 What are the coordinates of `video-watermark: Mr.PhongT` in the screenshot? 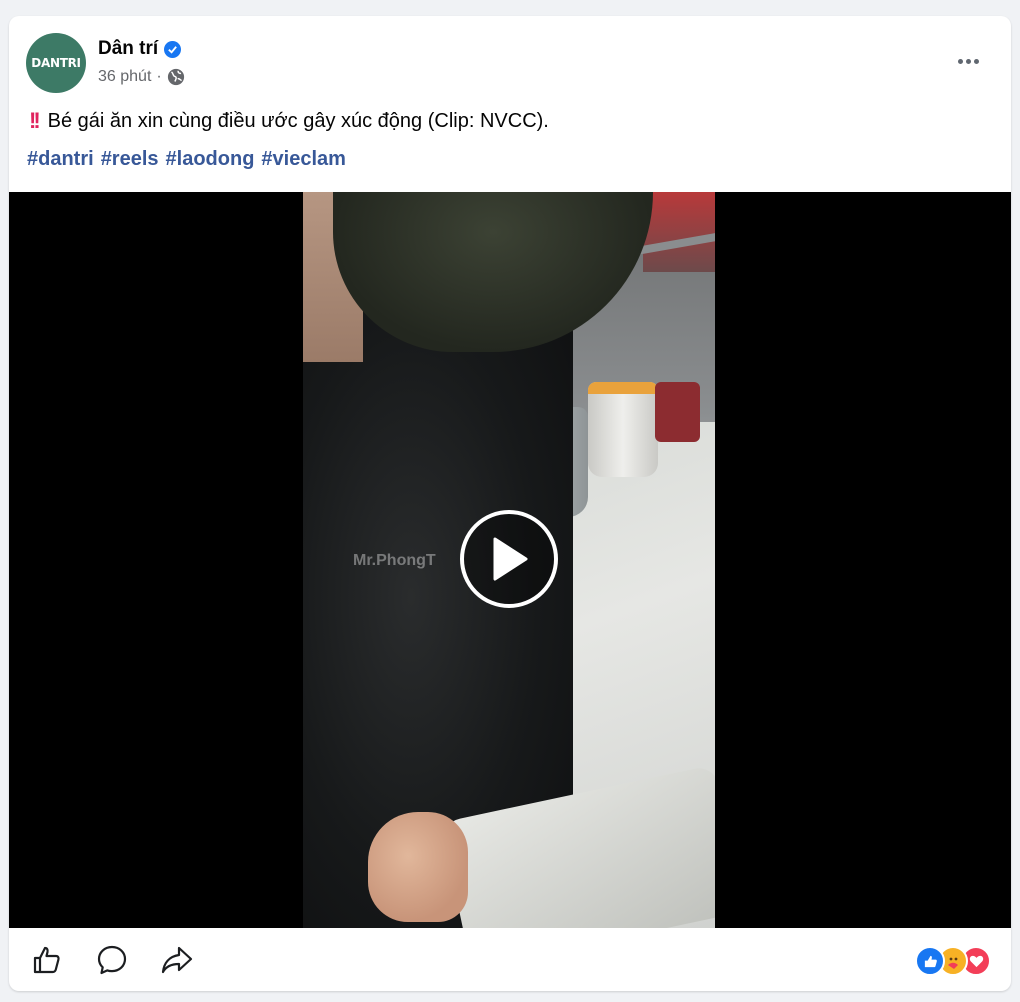 It's located at (394, 560).